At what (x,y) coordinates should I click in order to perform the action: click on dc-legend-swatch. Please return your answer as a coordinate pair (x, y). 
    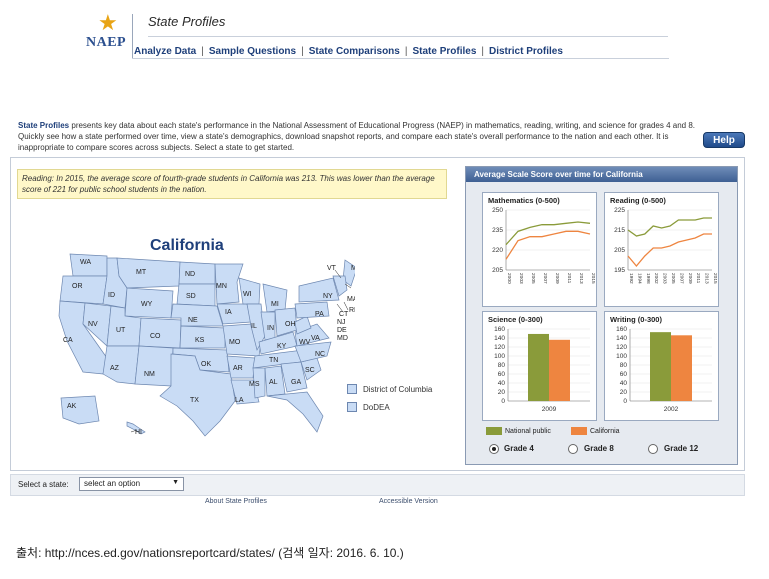
    Looking at the image, I should click on (352, 389).